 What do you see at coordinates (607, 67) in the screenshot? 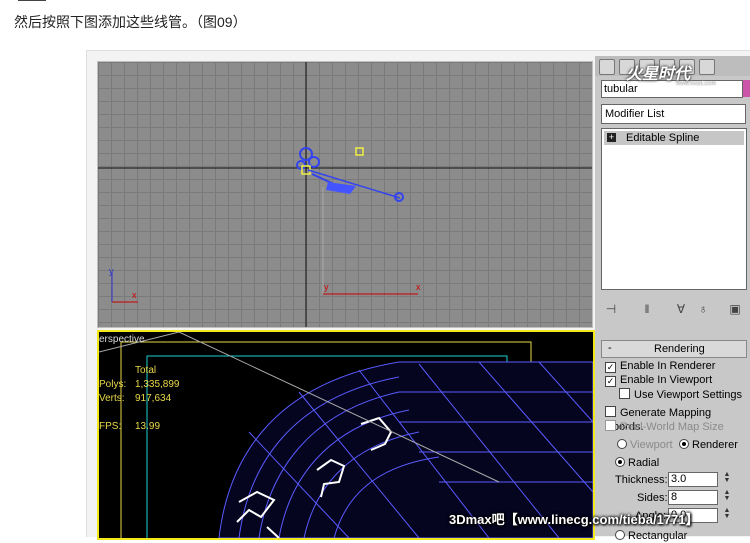
I see `create-tab-icon` at bounding box center [607, 67].